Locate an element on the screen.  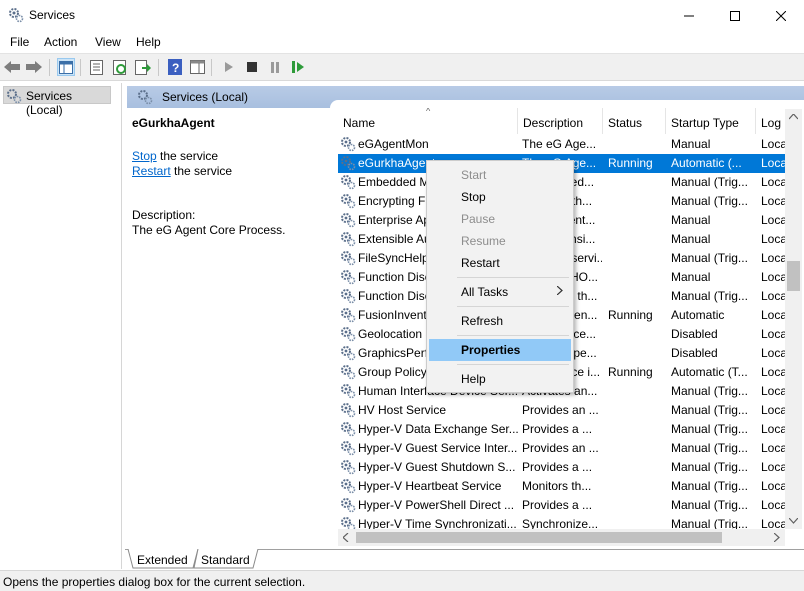
back-button is located at coordinates (12, 67).